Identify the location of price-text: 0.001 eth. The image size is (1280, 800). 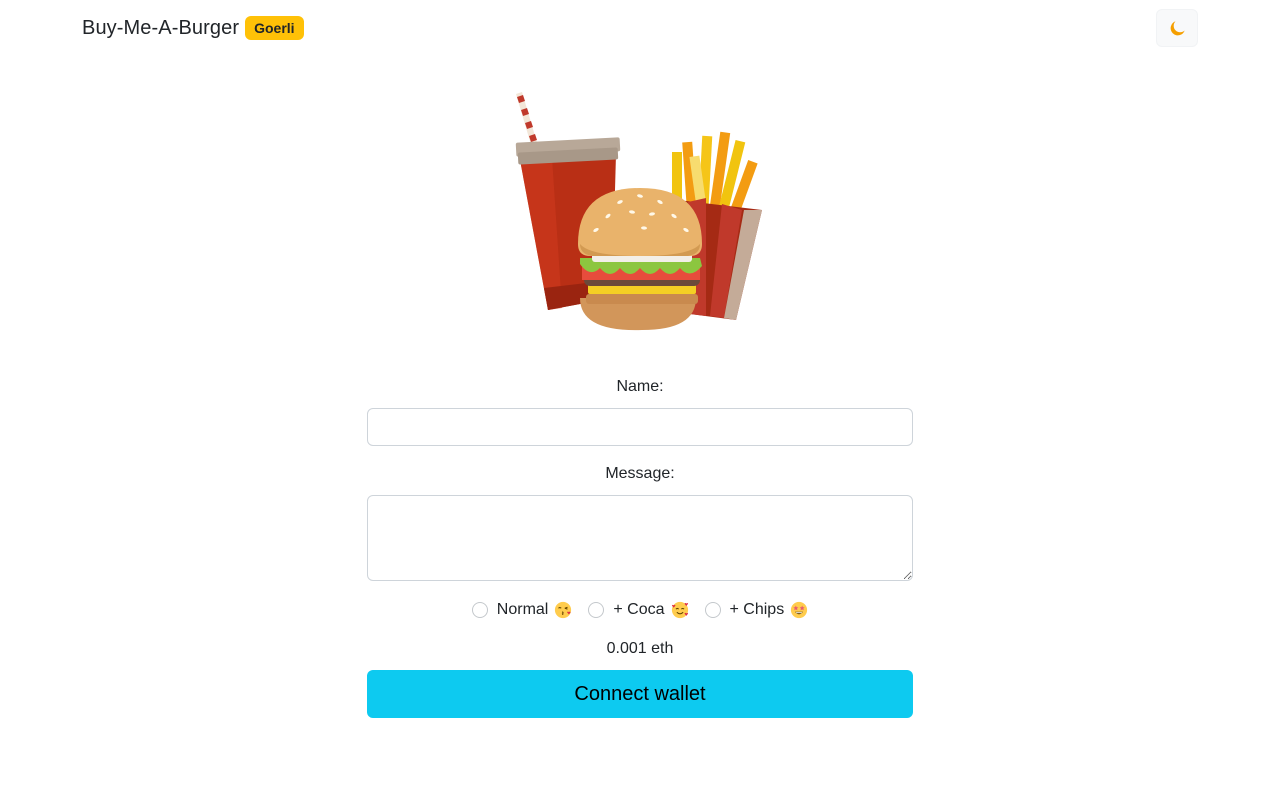
(640, 648).